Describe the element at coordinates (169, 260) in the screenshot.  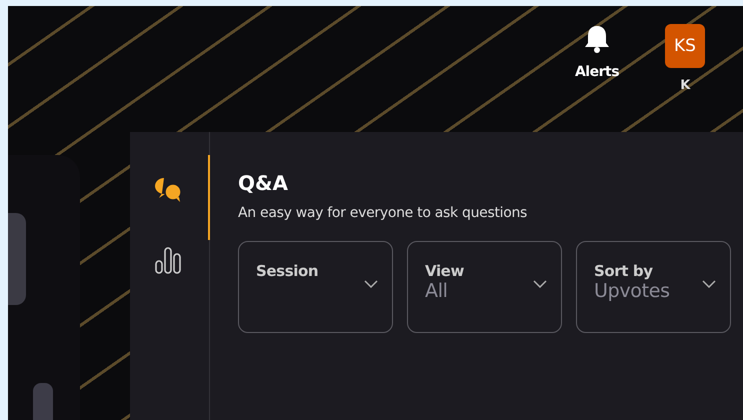
I see `bar-chart-icon` at that location.